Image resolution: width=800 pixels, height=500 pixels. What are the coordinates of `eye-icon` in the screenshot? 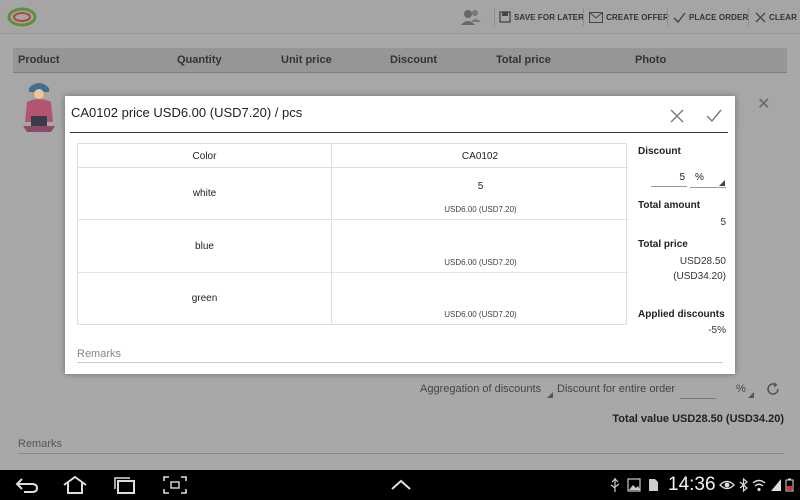 It's located at (727, 485).